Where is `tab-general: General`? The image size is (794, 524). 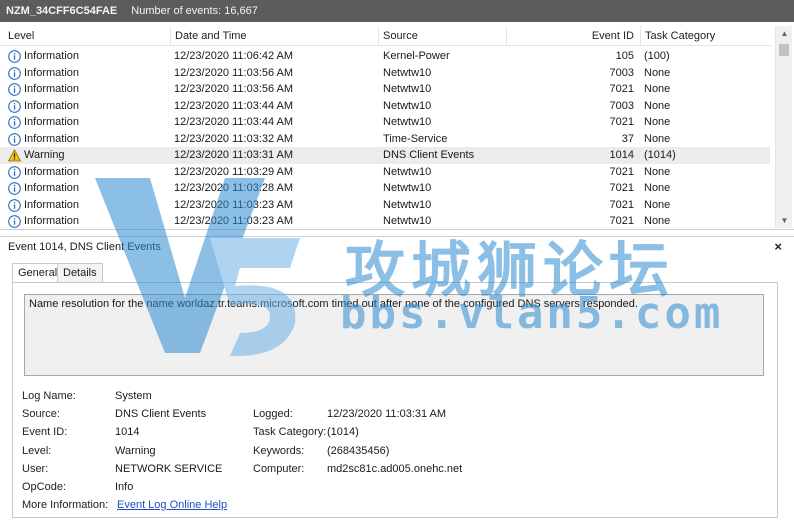 tab-general: General is located at coordinates (38, 273).